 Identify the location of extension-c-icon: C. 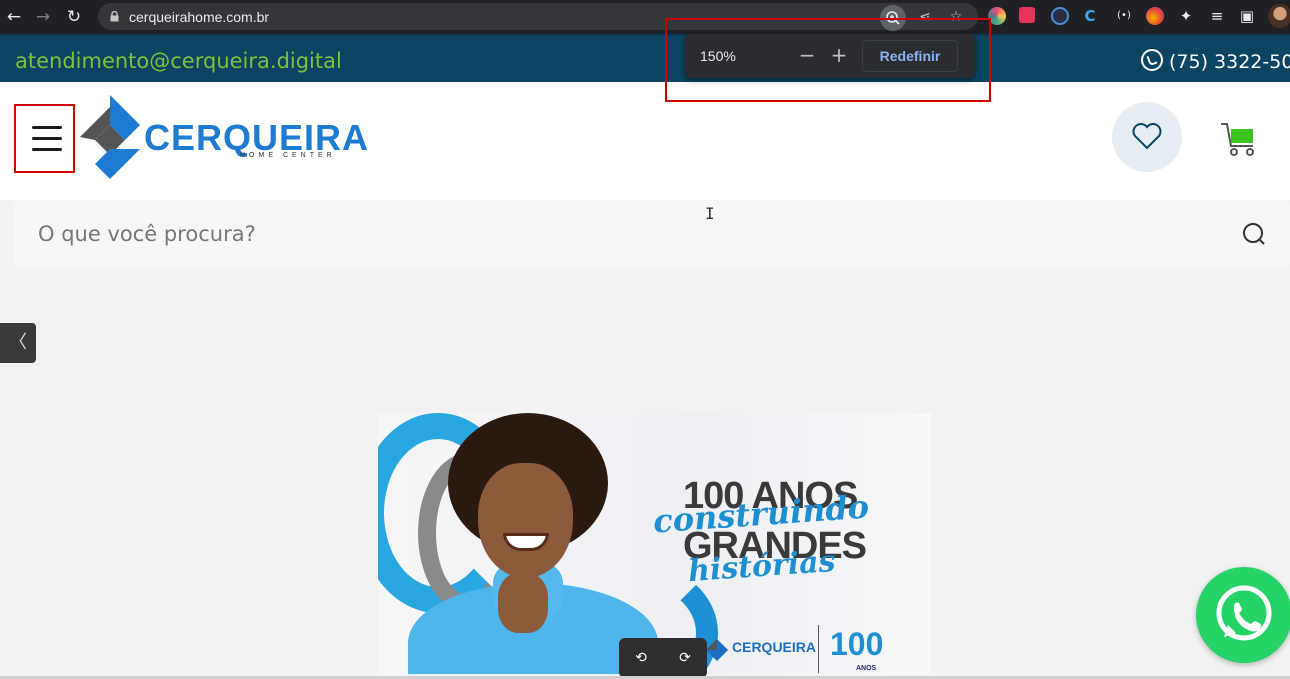
(1090, 16).